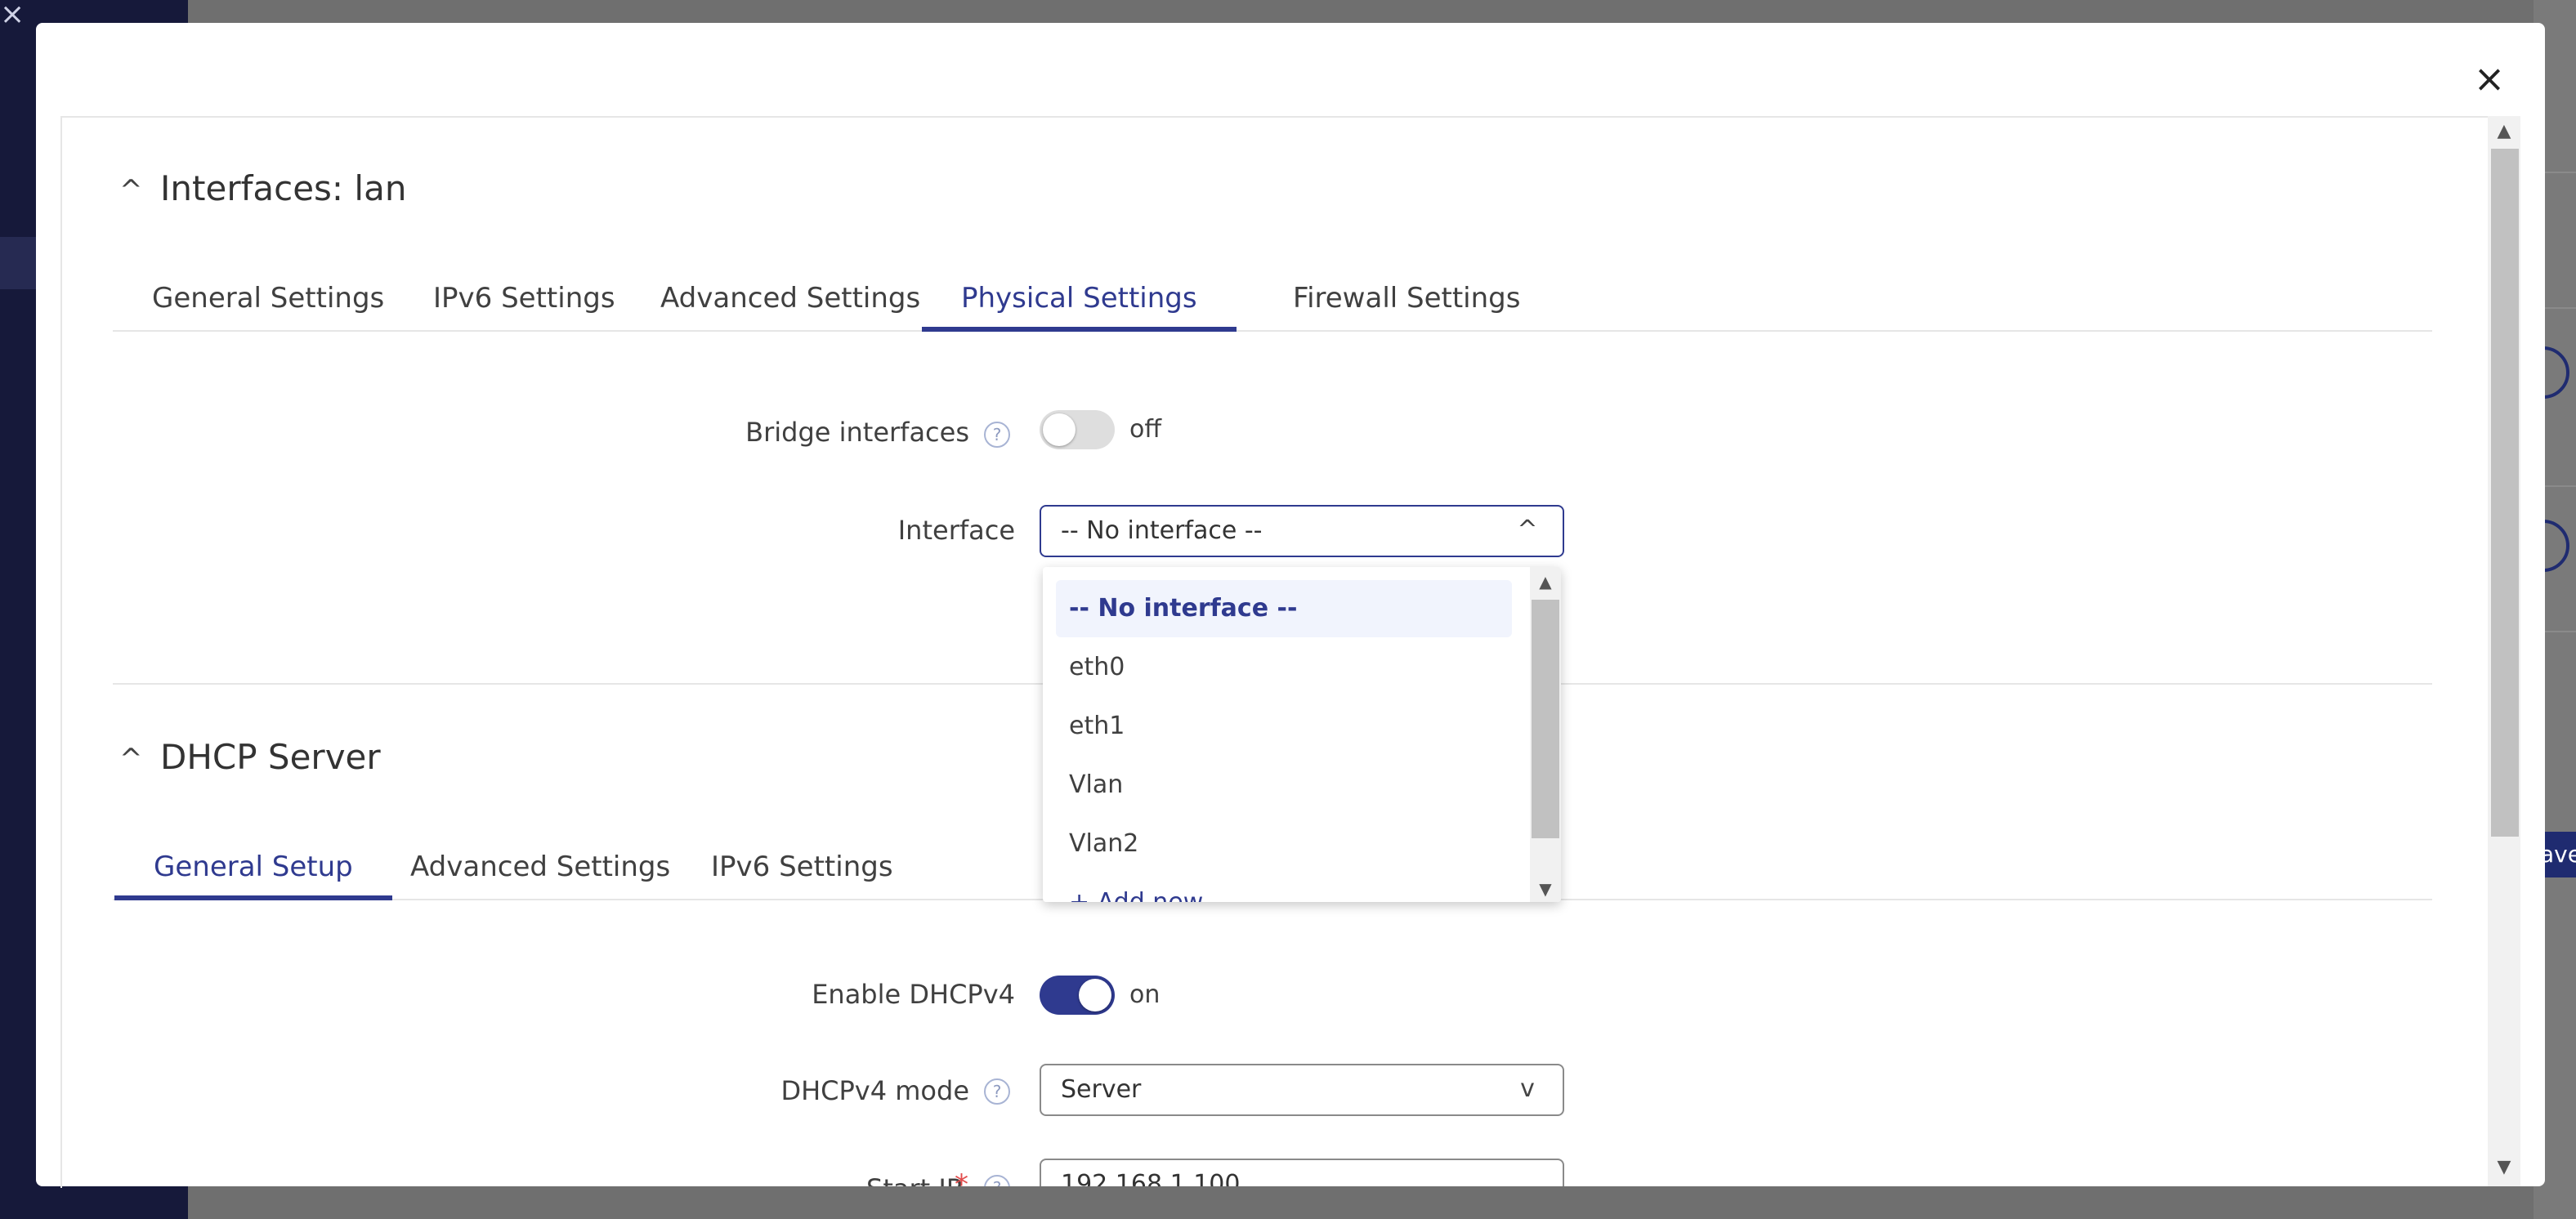  I want to click on dhcpv4-mode-value: Server, so click(1101, 1090).